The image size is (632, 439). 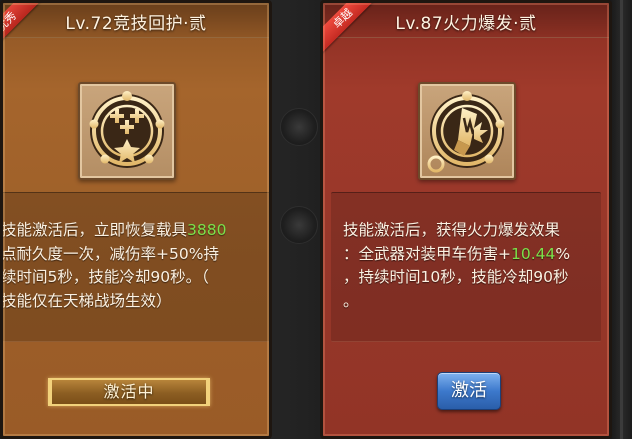 I want to click on card-title: Lv.72竞技回护·贰, so click(x=136, y=24).